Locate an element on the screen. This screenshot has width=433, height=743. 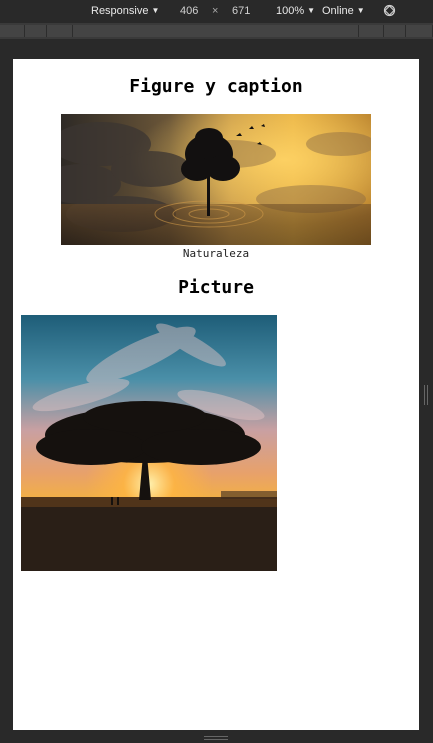
media-query-ruler is located at coordinates (216, 31).